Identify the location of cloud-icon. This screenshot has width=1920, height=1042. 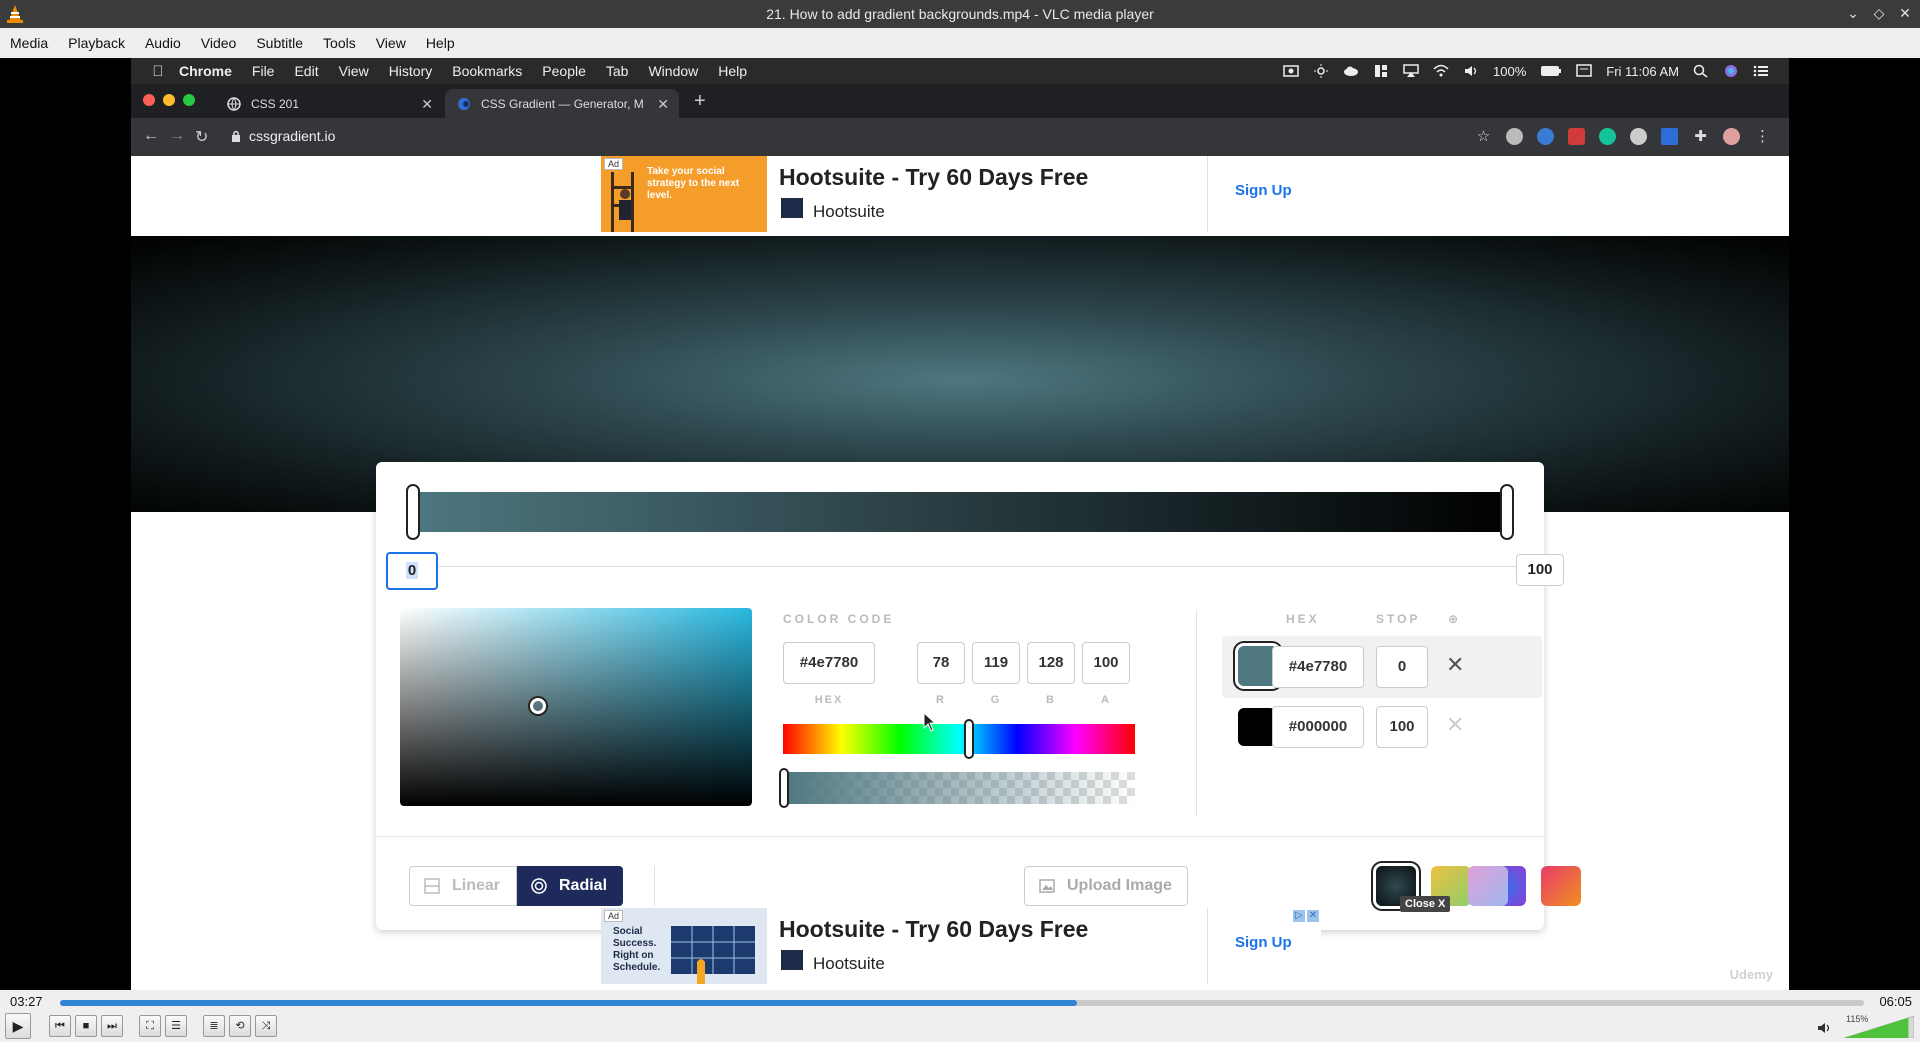
(1351, 71).